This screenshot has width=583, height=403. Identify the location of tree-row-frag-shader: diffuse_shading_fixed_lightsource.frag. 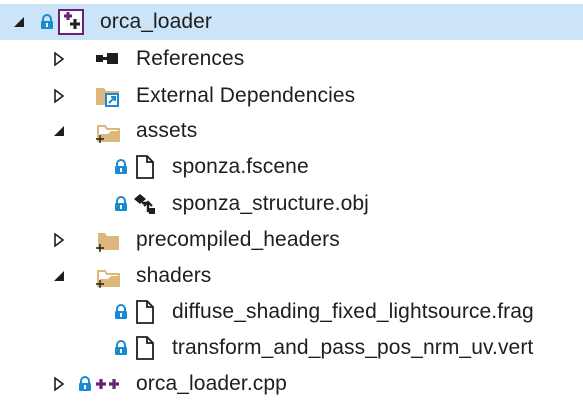
(291, 312).